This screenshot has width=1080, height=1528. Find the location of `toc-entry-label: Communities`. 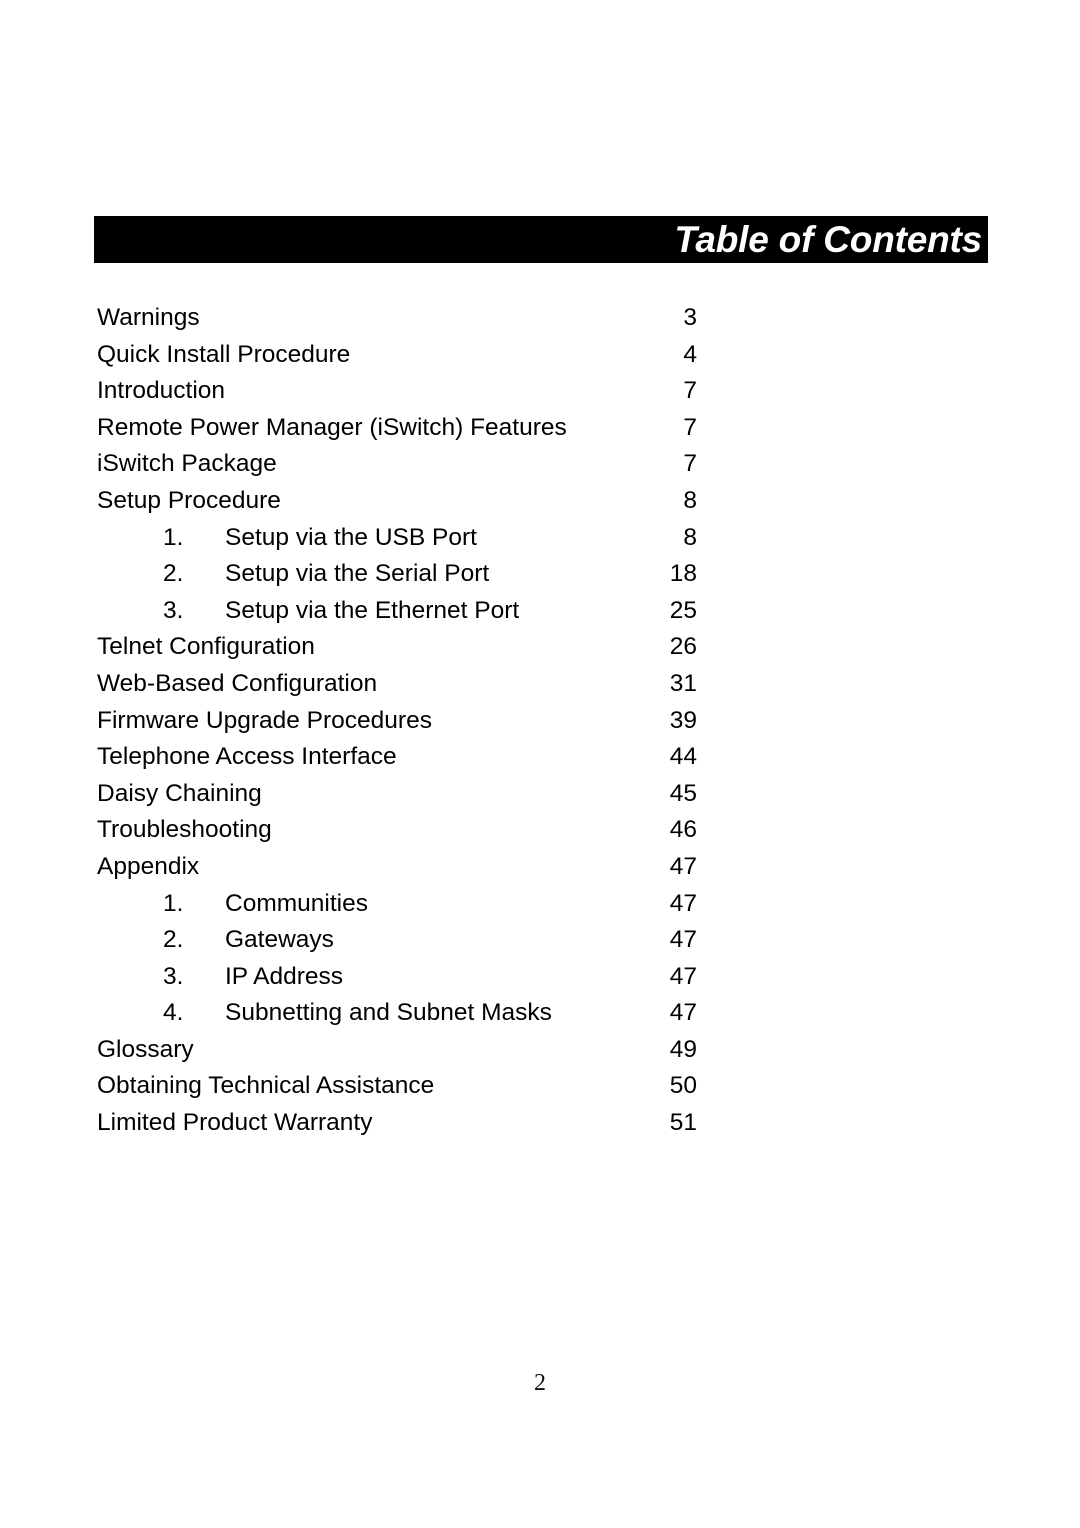

toc-entry-label: Communities is located at coordinates (296, 903).